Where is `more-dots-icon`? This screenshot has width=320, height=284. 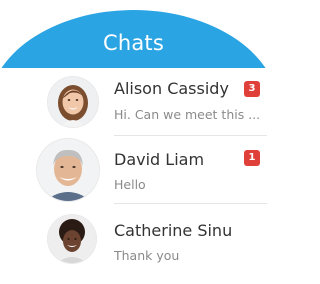
more-dots-icon is located at coordinates (140, 279).